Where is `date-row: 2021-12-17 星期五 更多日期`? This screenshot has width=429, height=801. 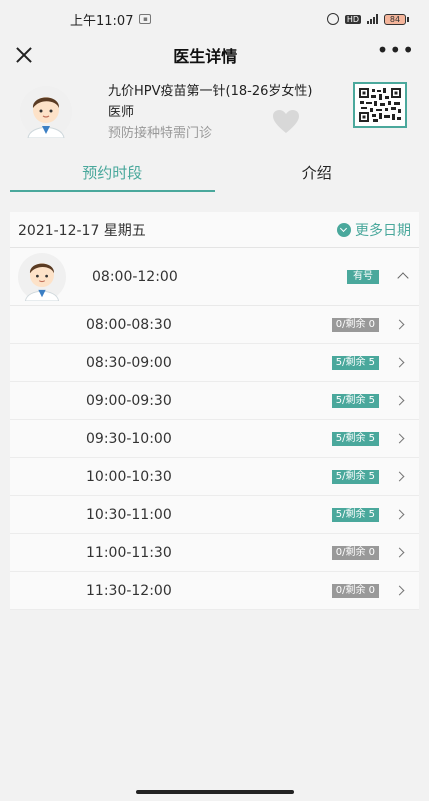 date-row: 2021-12-17 星期五 更多日期 is located at coordinates (214, 230).